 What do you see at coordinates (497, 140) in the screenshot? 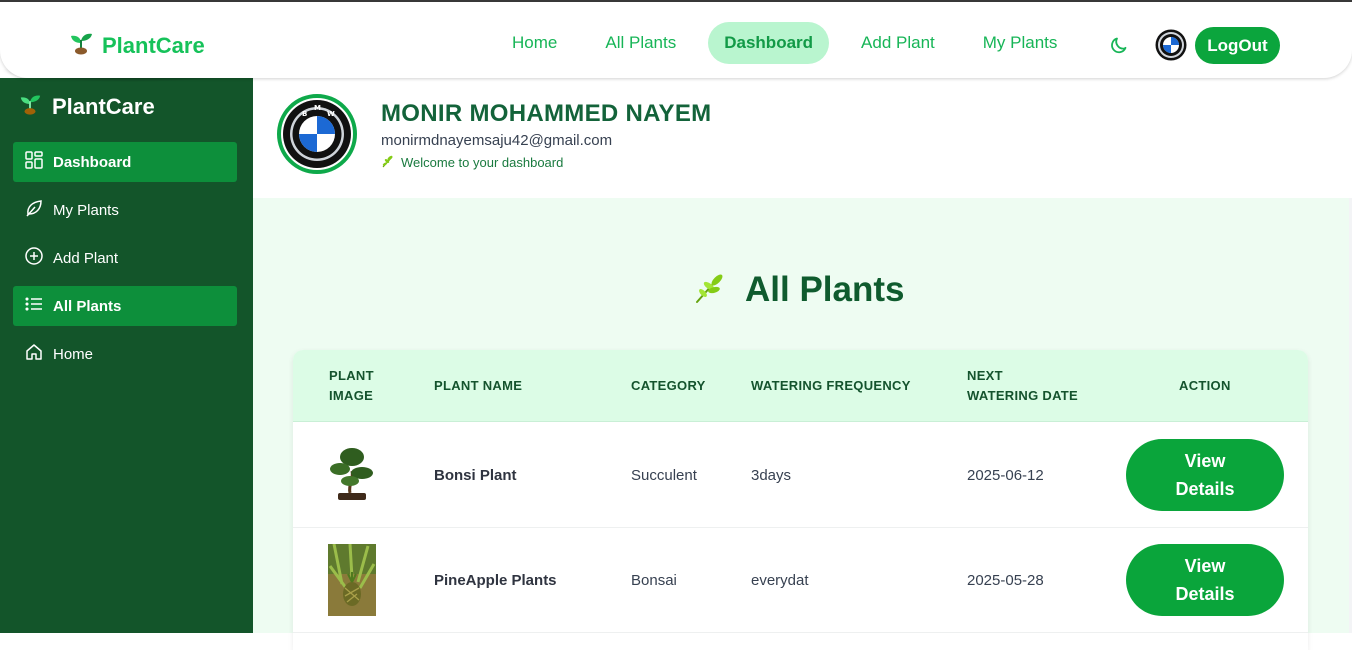
I see `profile-email: monirmdnayemsaju42@gmail.com` at bounding box center [497, 140].